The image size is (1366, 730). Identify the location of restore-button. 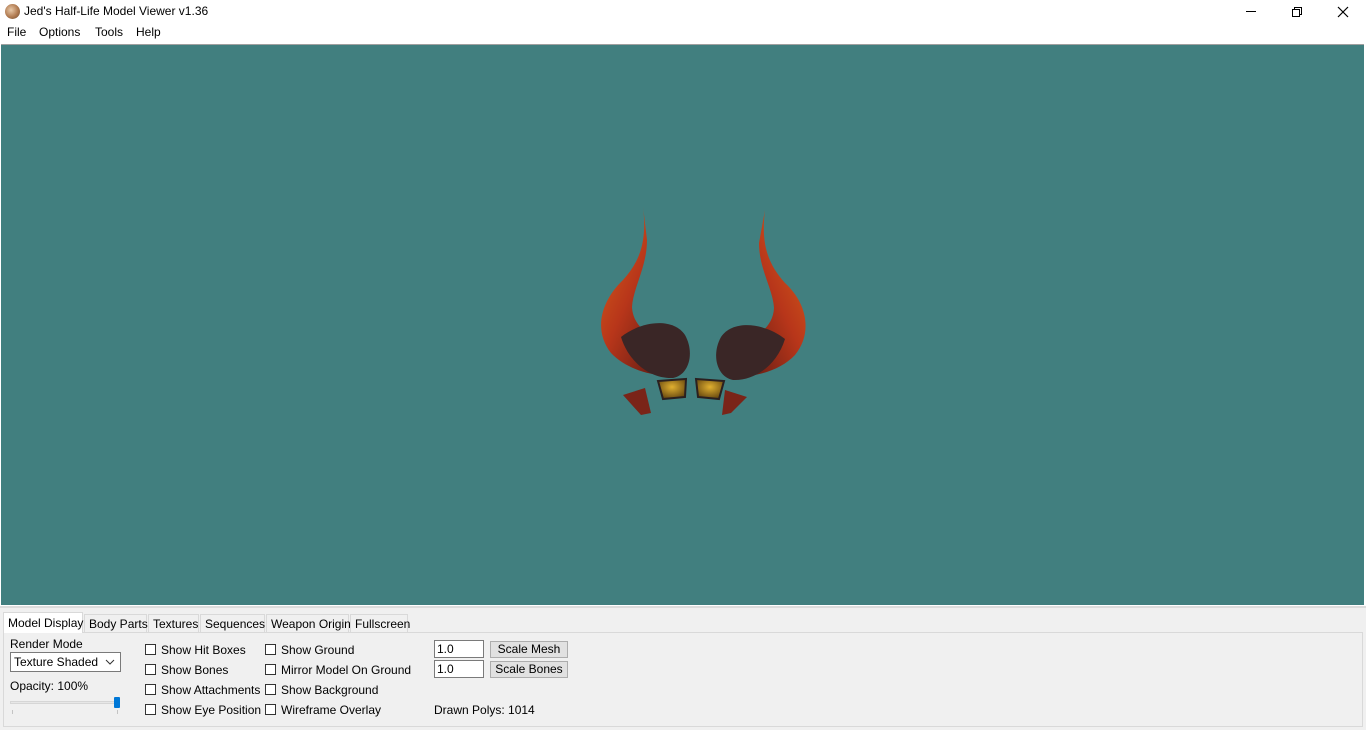
(1297, 11).